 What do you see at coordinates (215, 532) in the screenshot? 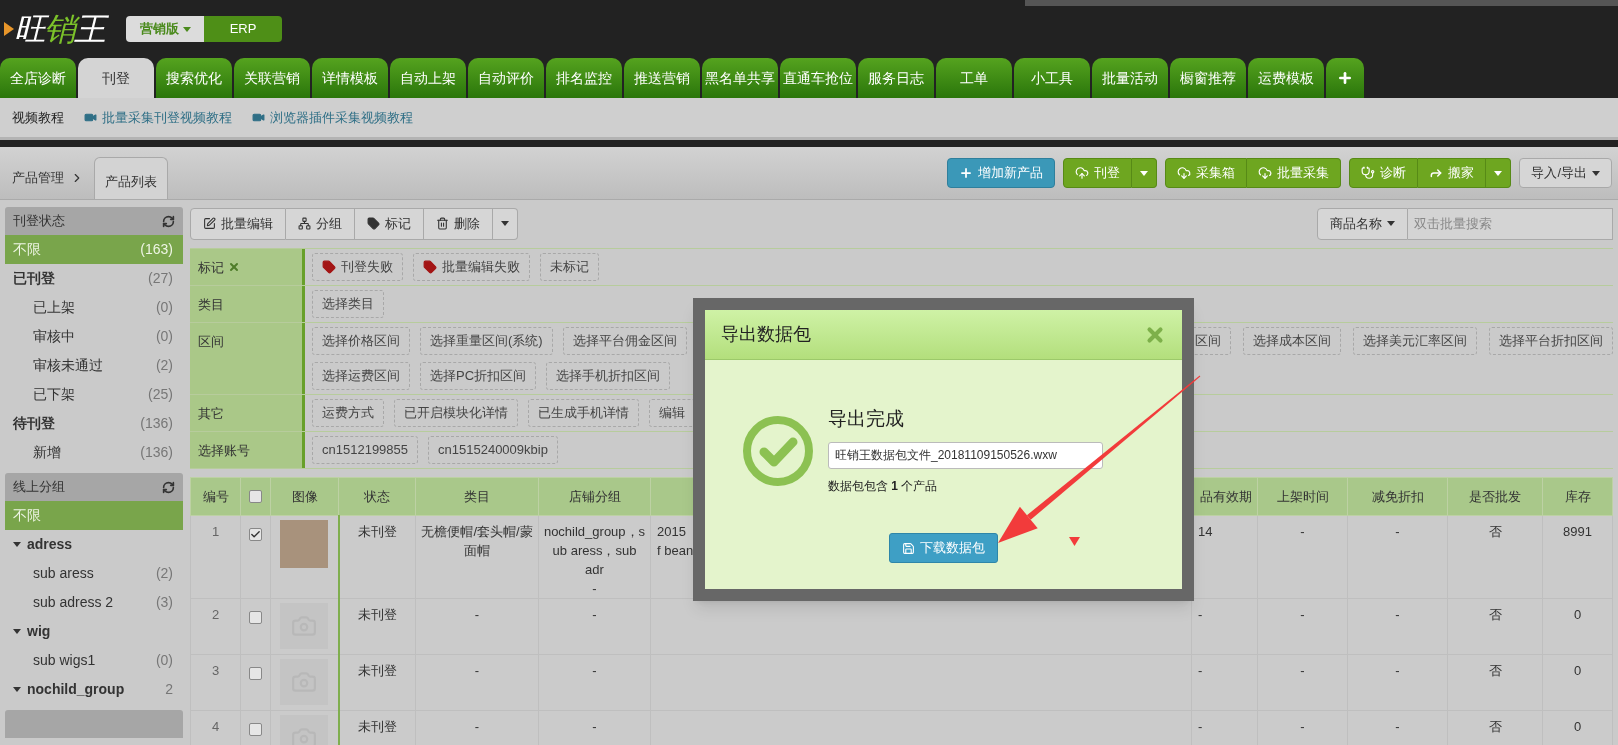
I see `table-cell-text: 1` at bounding box center [215, 532].